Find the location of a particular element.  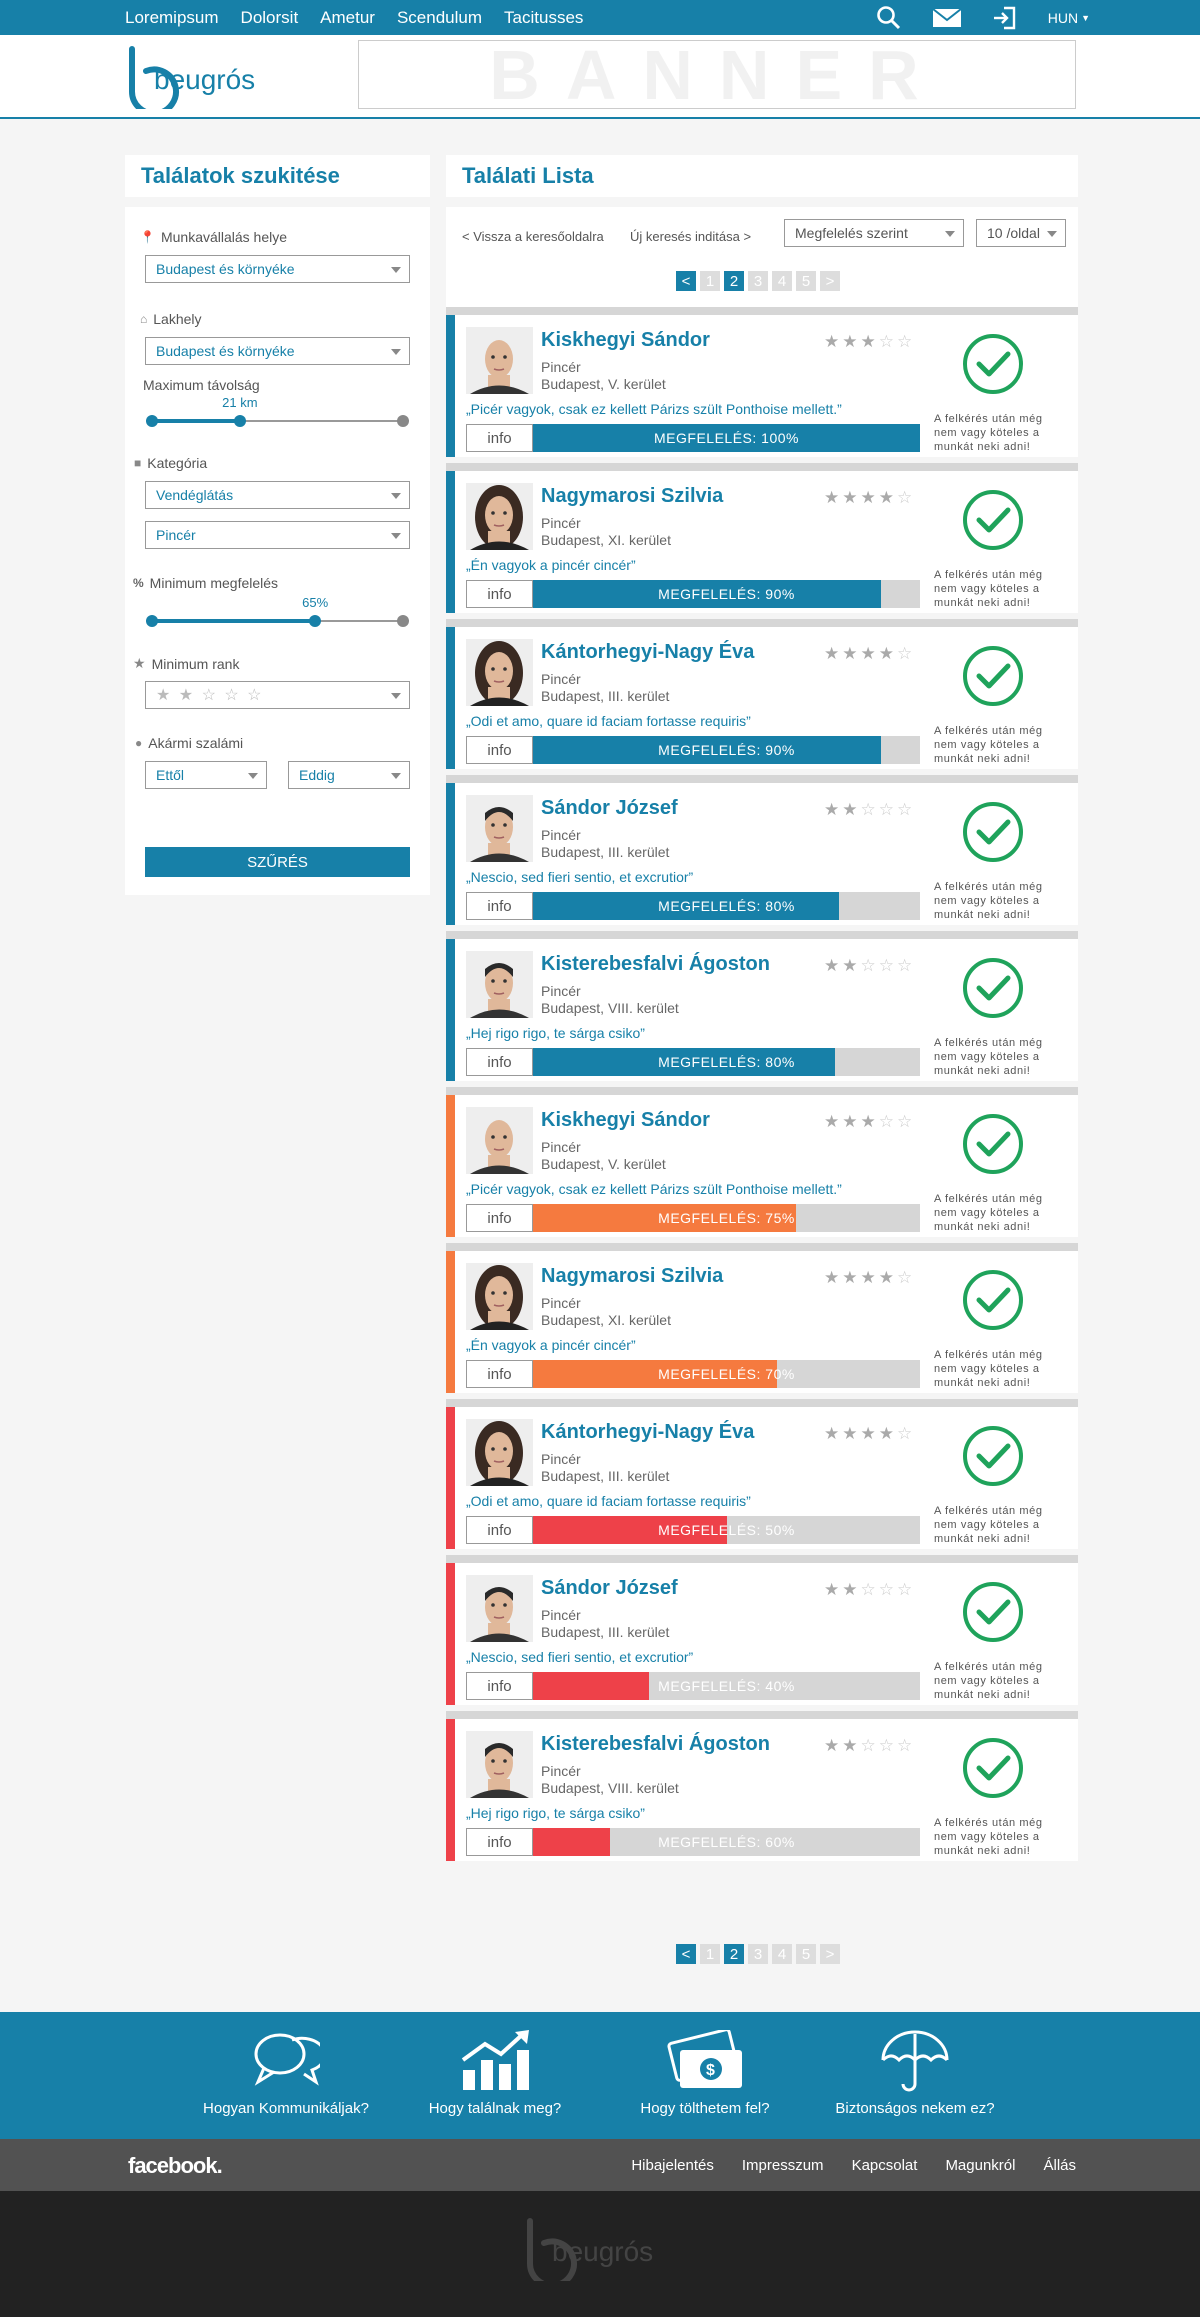

language-selector: HUN ▼ is located at coordinates (1069, 18).